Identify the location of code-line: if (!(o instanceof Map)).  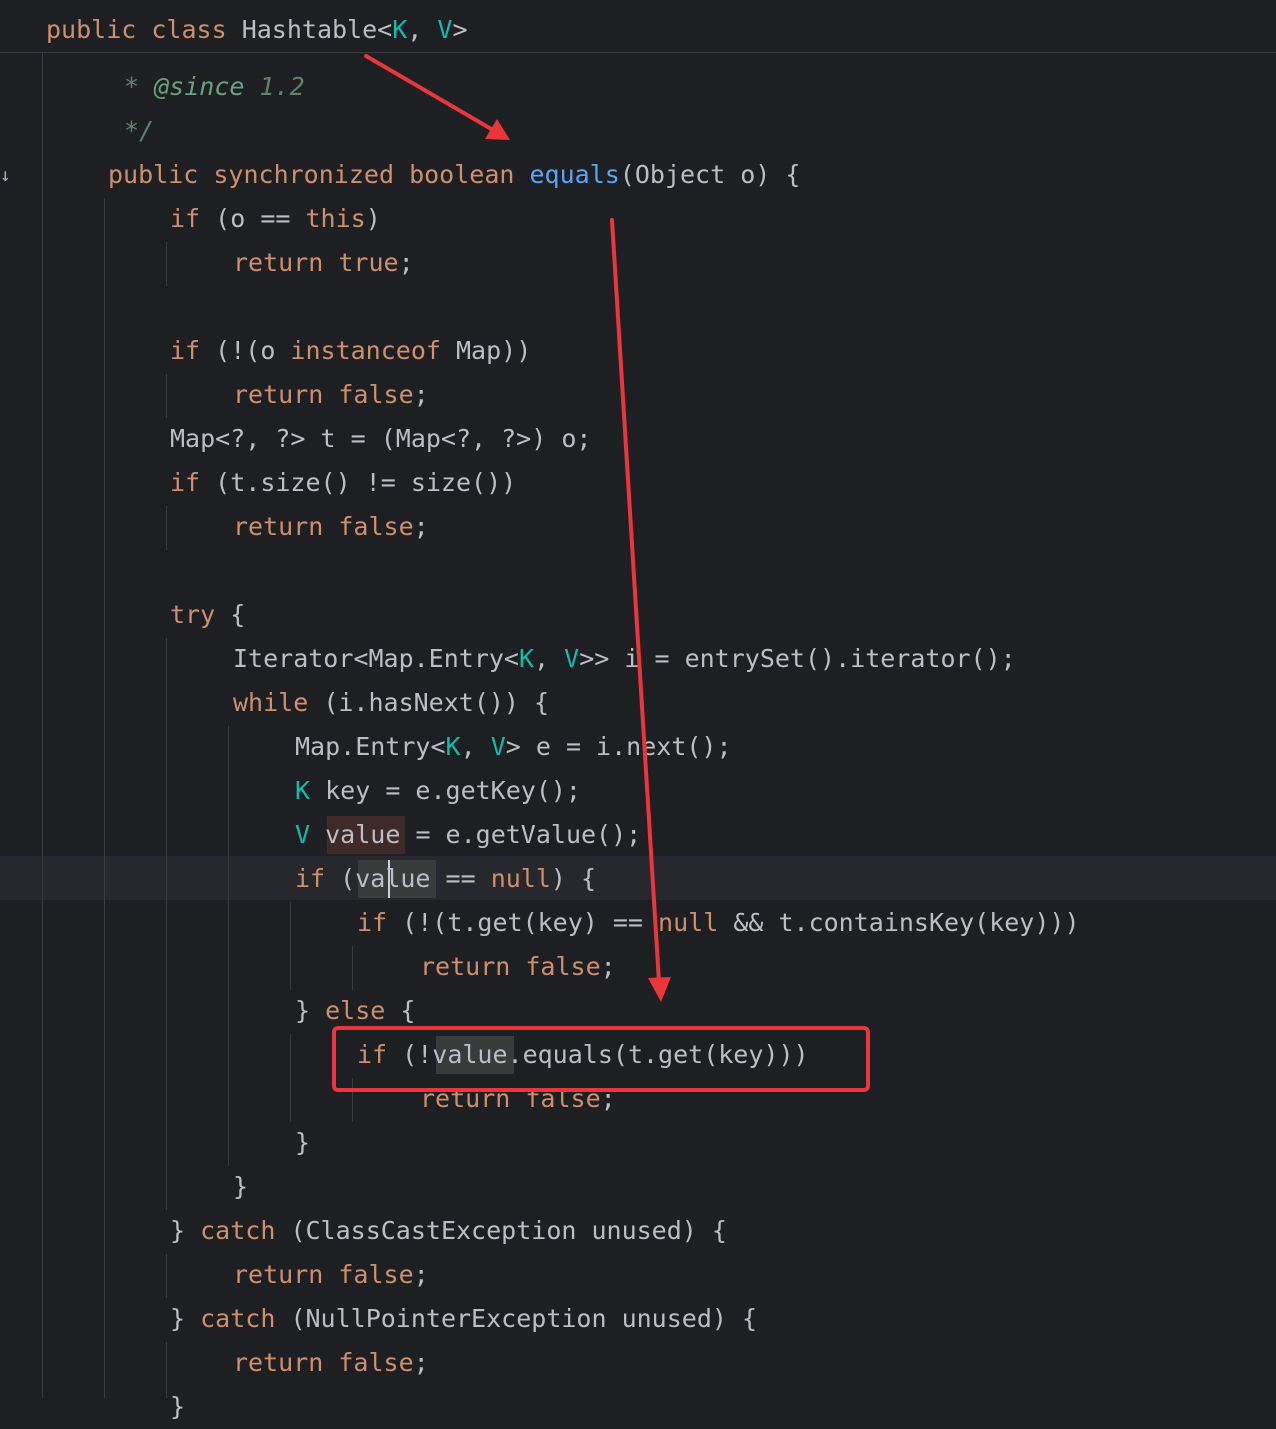
(351, 350).